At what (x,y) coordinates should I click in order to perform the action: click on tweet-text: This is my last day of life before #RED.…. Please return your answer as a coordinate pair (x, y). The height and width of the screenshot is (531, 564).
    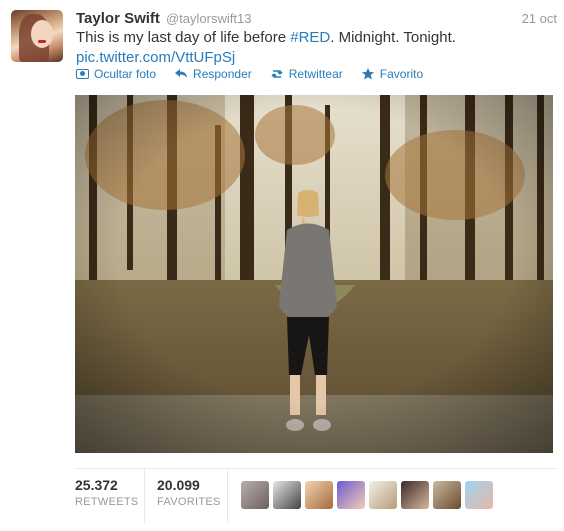
    Looking at the image, I should click on (311, 48).